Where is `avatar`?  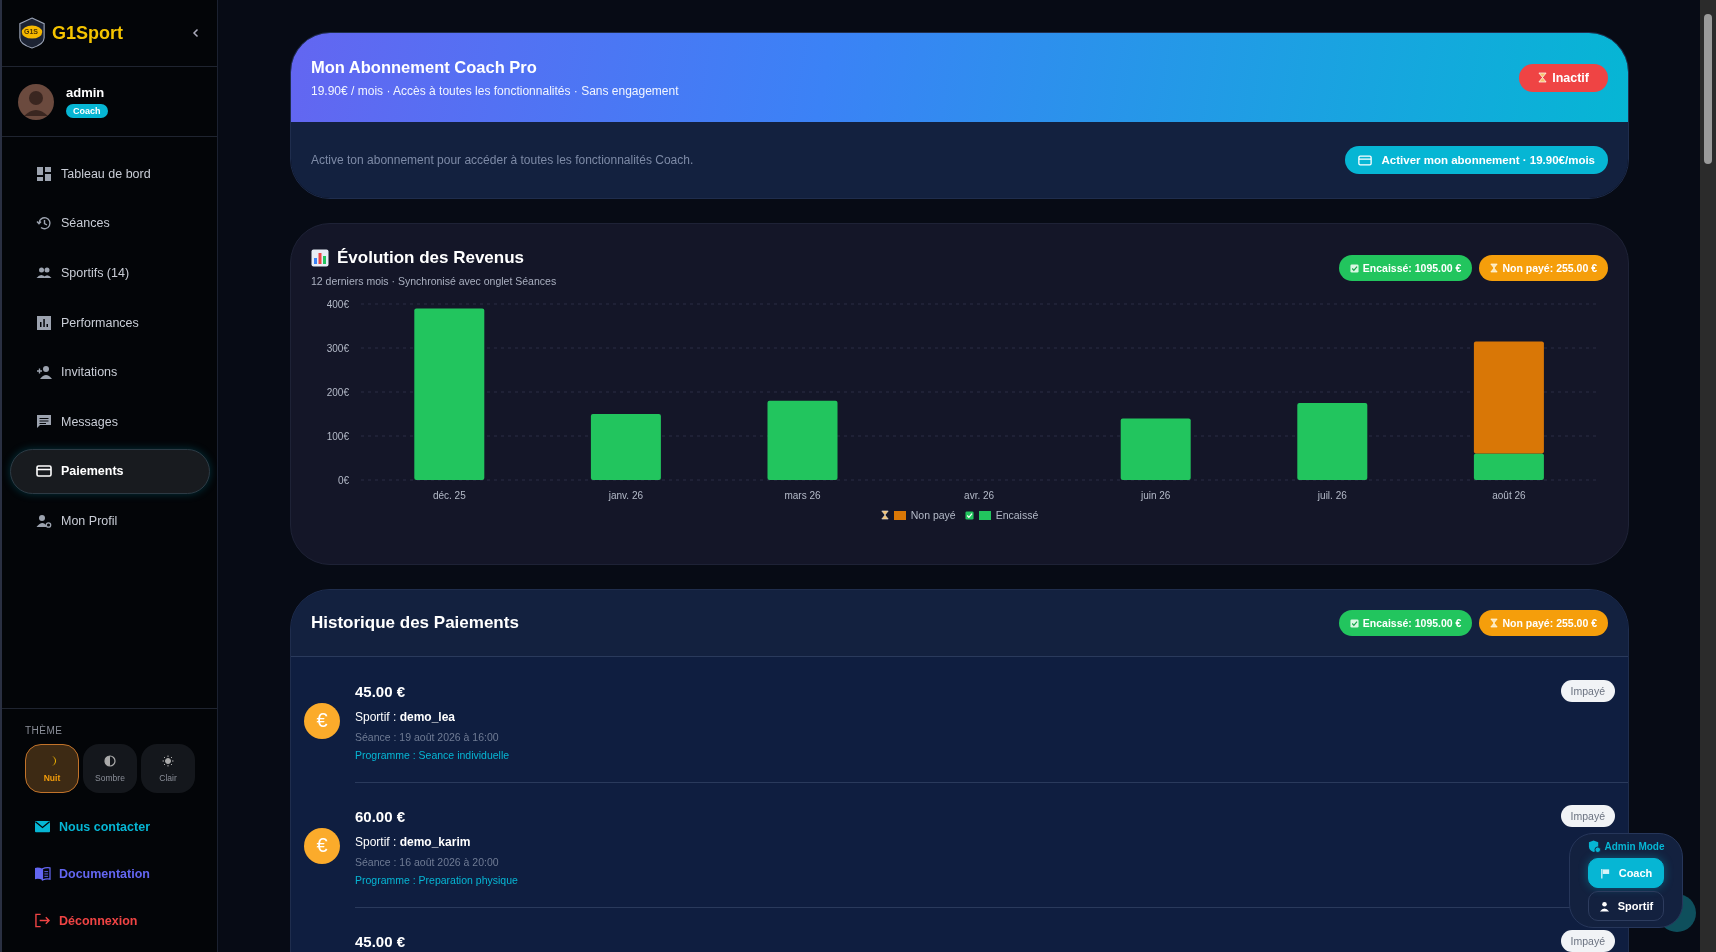
avatar is located at coordinates (36, 101).